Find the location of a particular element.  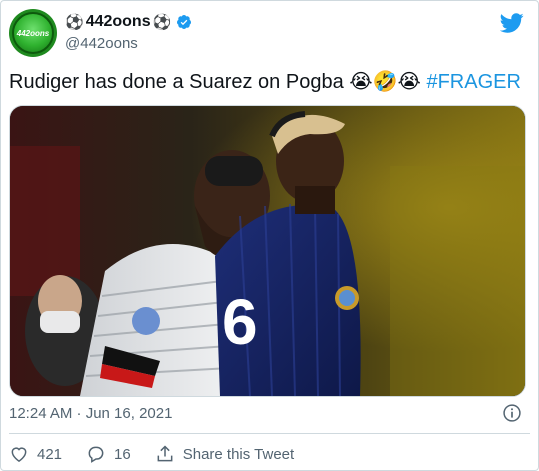

hashtag-link: #FRAGER is located at coordinates (473, 82).